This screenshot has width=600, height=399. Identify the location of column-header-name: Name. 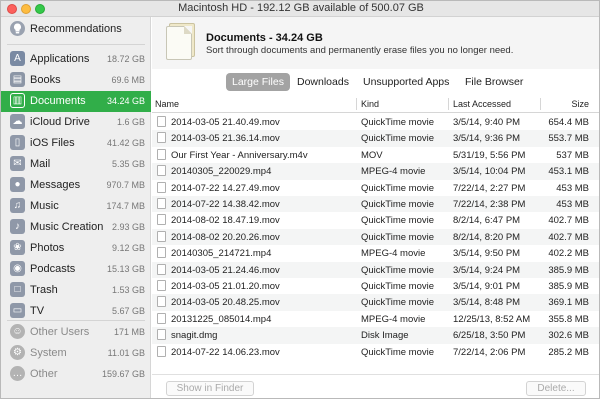
(167, 104).